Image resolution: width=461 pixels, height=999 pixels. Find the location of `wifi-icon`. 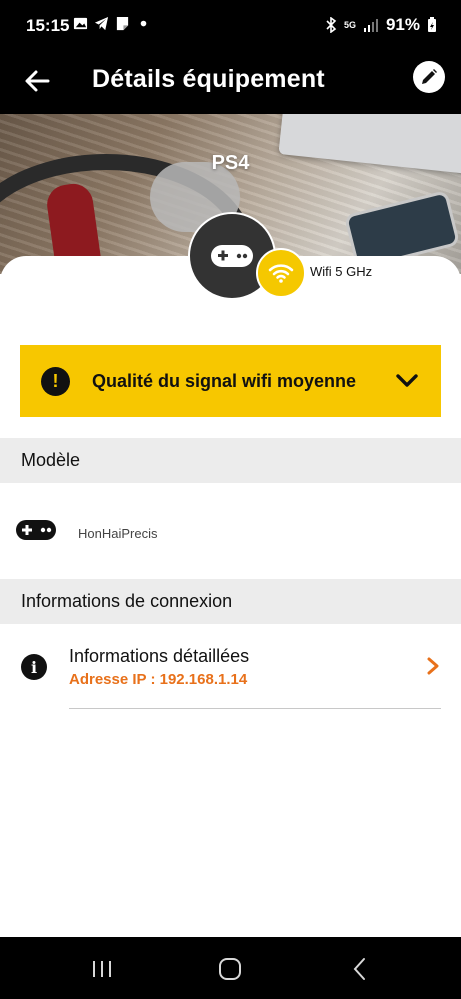

wifi-icon is located at coordinates (281, 273).